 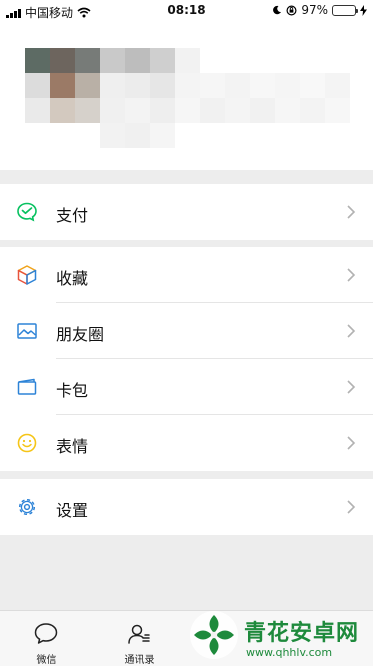 What do you see at coordinates (186, 11) in the screenshot?
I see `status-bar: 中国移动 08:18 97%` at bounding box center [186, 11].